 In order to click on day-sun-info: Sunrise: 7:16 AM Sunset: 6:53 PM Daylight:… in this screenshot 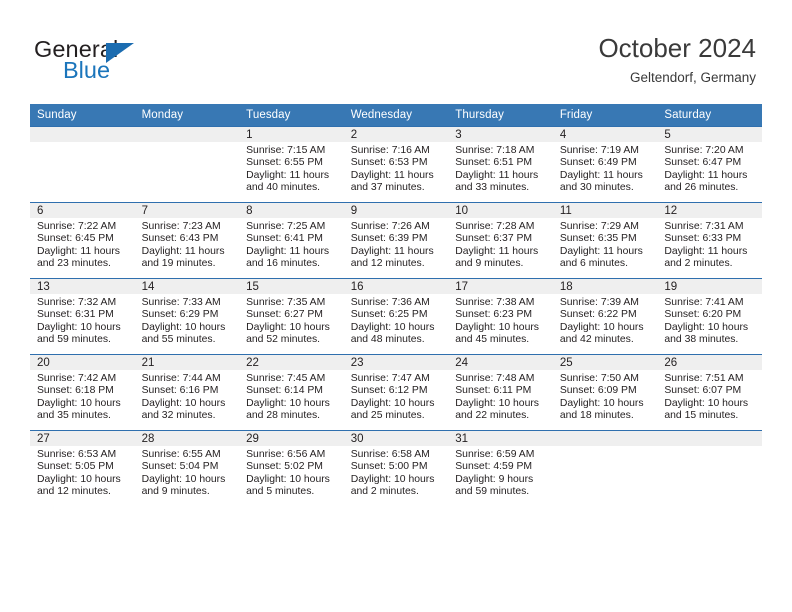, I will do `click(396, 168)`.